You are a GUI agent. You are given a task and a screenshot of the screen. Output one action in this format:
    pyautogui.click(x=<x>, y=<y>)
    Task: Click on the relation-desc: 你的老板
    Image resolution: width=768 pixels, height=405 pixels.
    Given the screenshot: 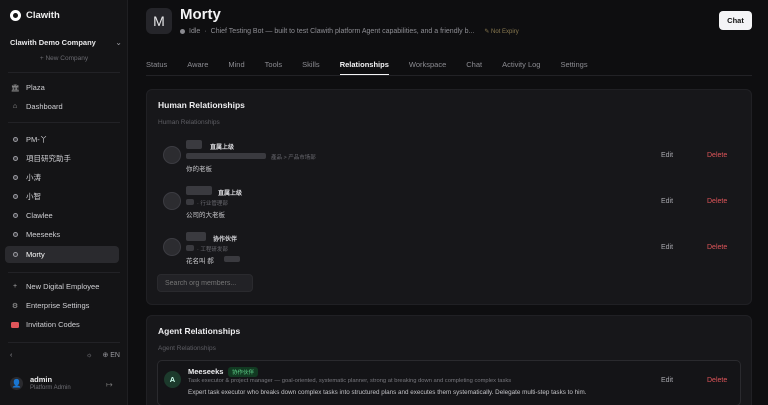 What is the action you would take?
    pyautogui.click(x=199, y=169)
    